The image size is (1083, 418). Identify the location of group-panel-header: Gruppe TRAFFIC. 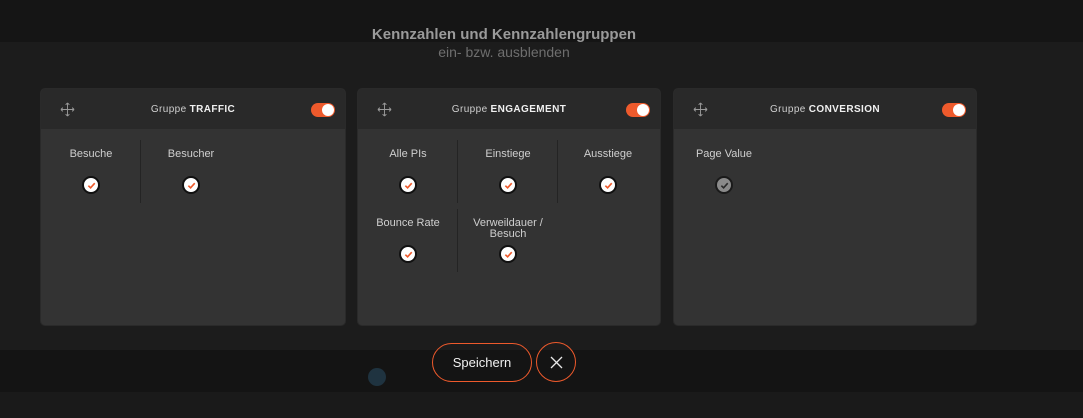
(193, 109).